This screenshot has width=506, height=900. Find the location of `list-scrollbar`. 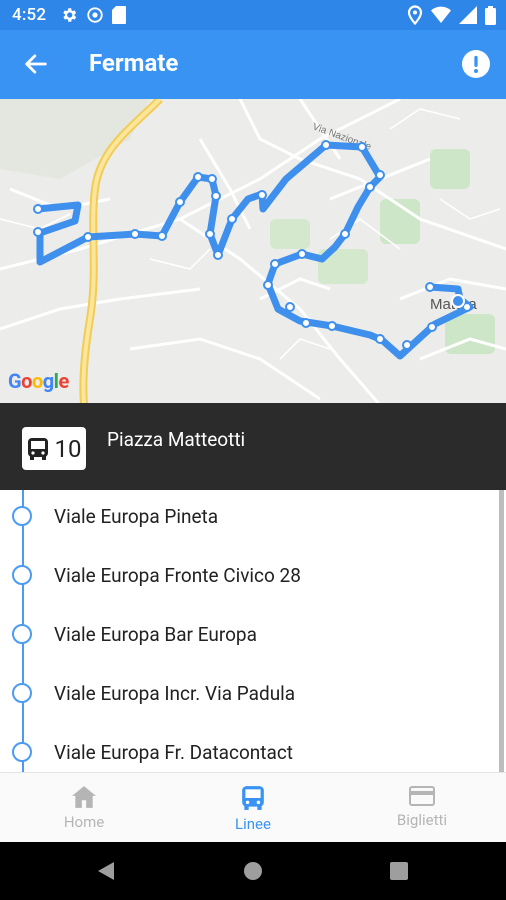

list-scrollbar is located at coordinates (501, 631).